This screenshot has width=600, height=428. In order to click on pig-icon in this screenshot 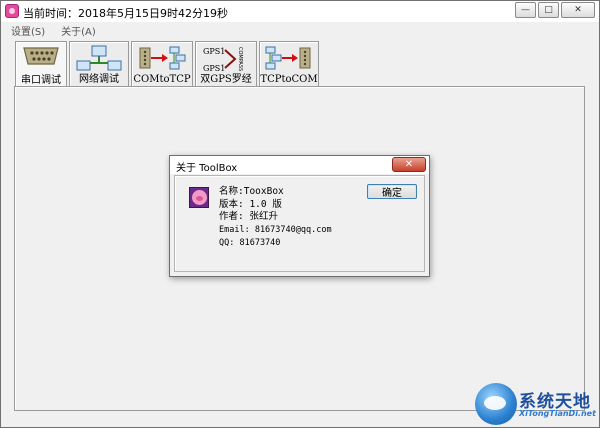, I will do `click(199, 197)`.